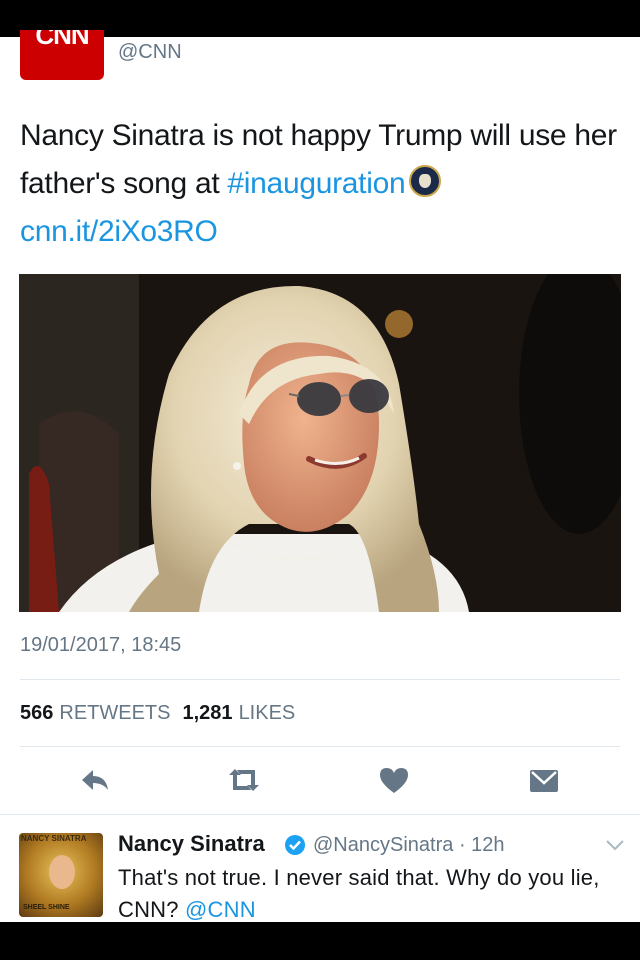 The width and height of the screenshot is (640, 960). I want to click on article-link: cnn.it/2iXo3RO, so click(119, 231).